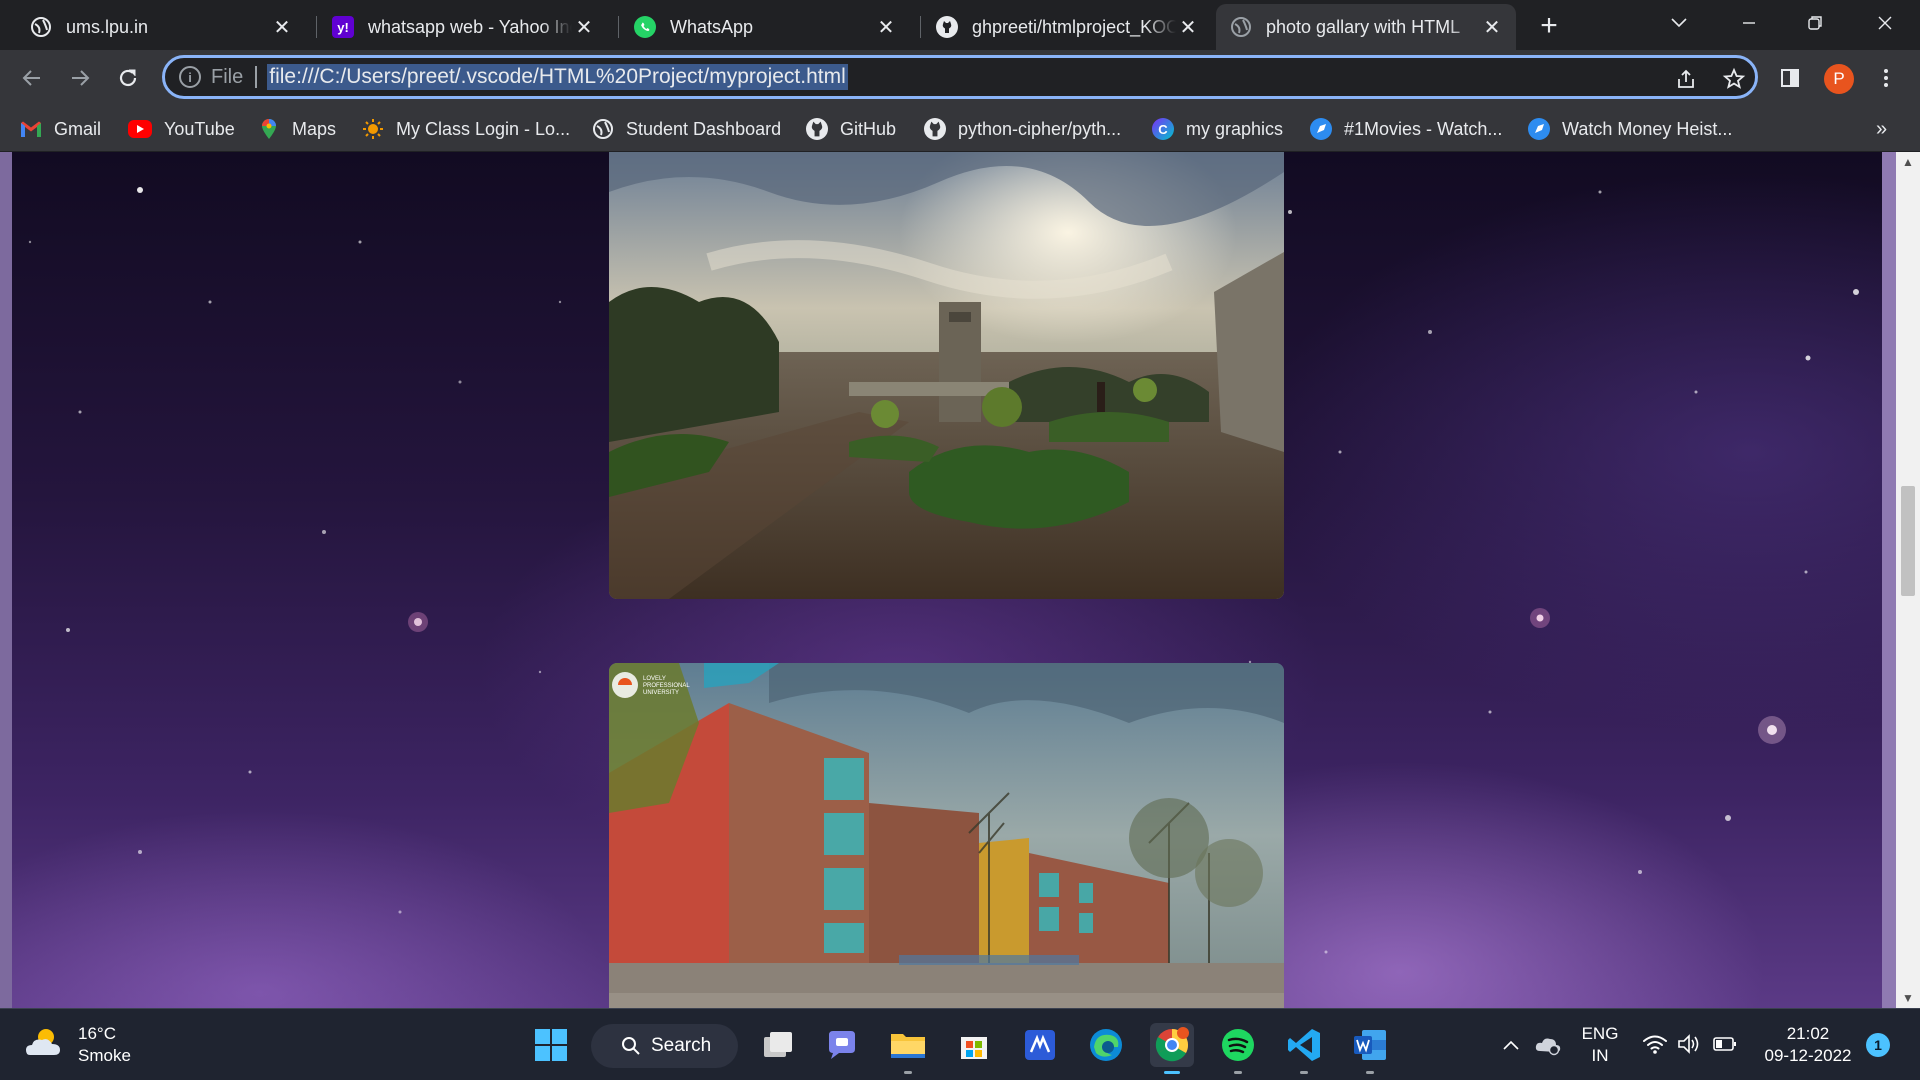 The image size is (1920, 1080). Describe the element at coordinates (78, 128) in the screenshot. I see `bookmark-label: Gmail` at that location.